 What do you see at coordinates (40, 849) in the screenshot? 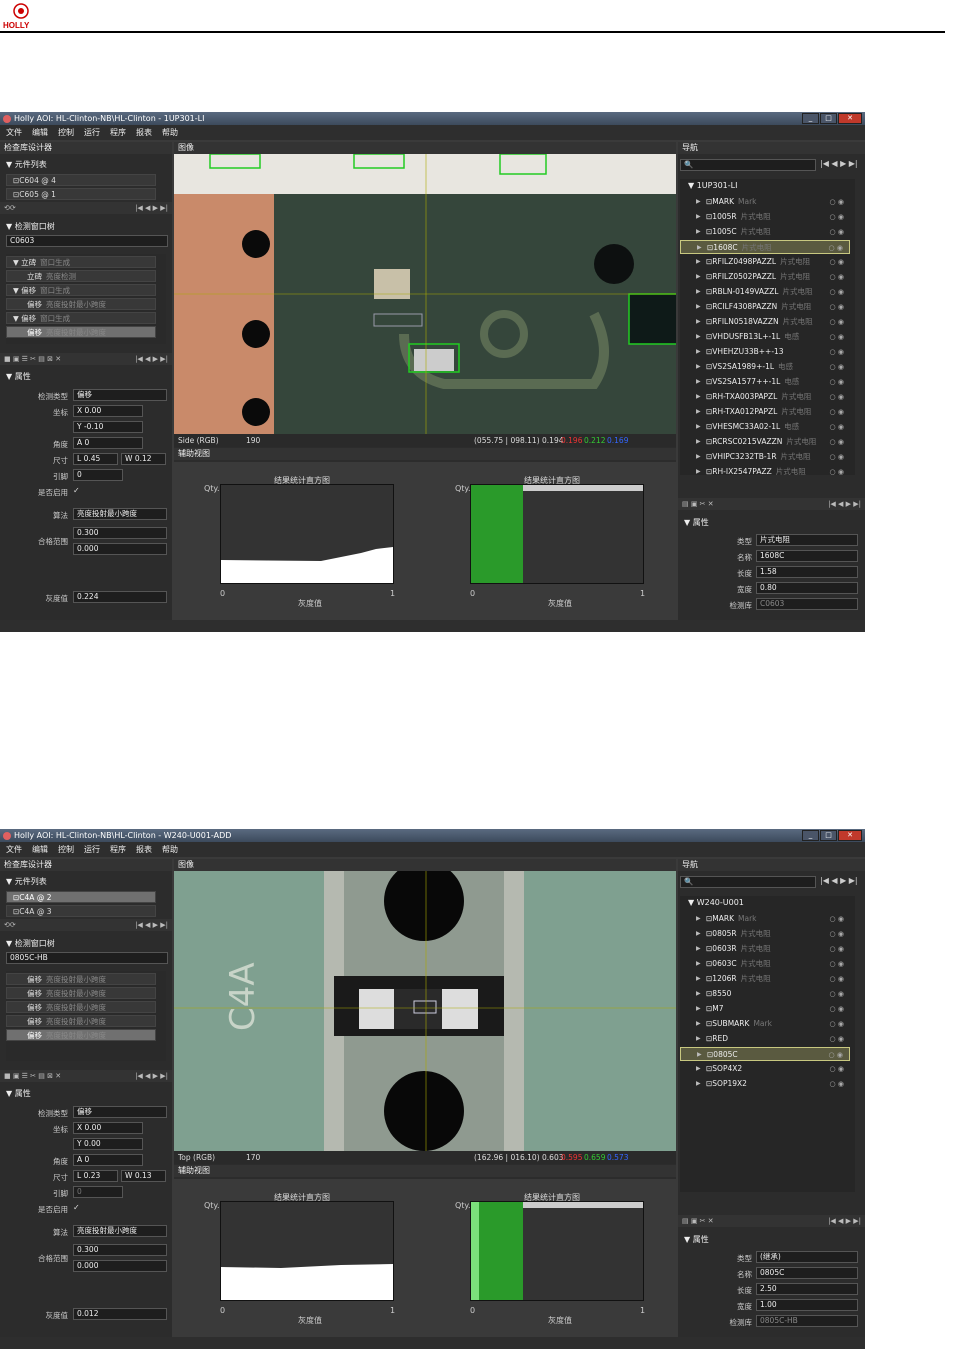
I see `menu-edit: 编辑` at bounding box center [40, 849].